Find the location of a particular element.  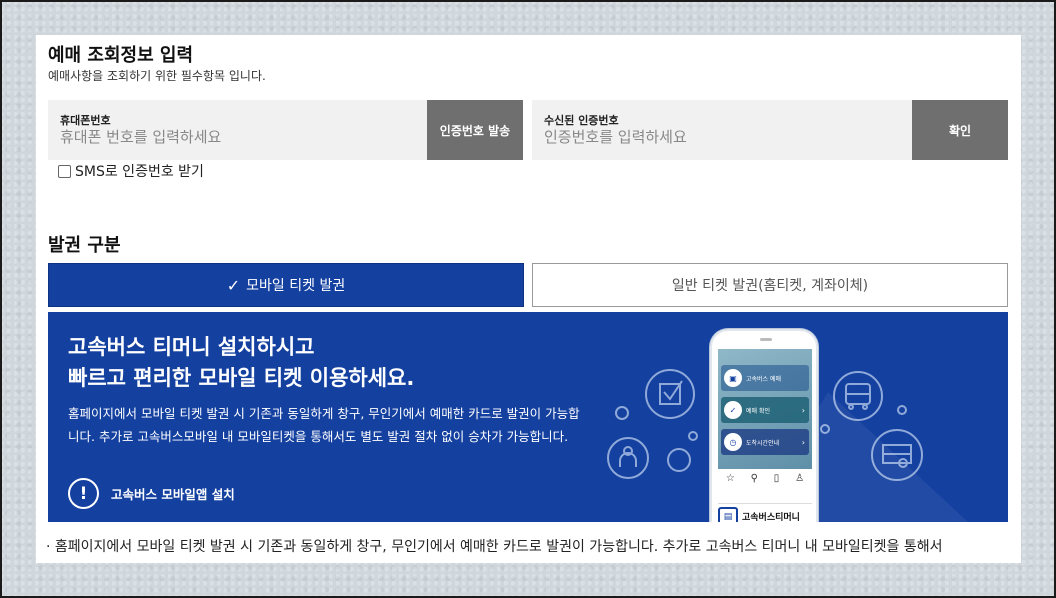

send-code-button: 인증번호 발송 is located at coordinates (475, 130).